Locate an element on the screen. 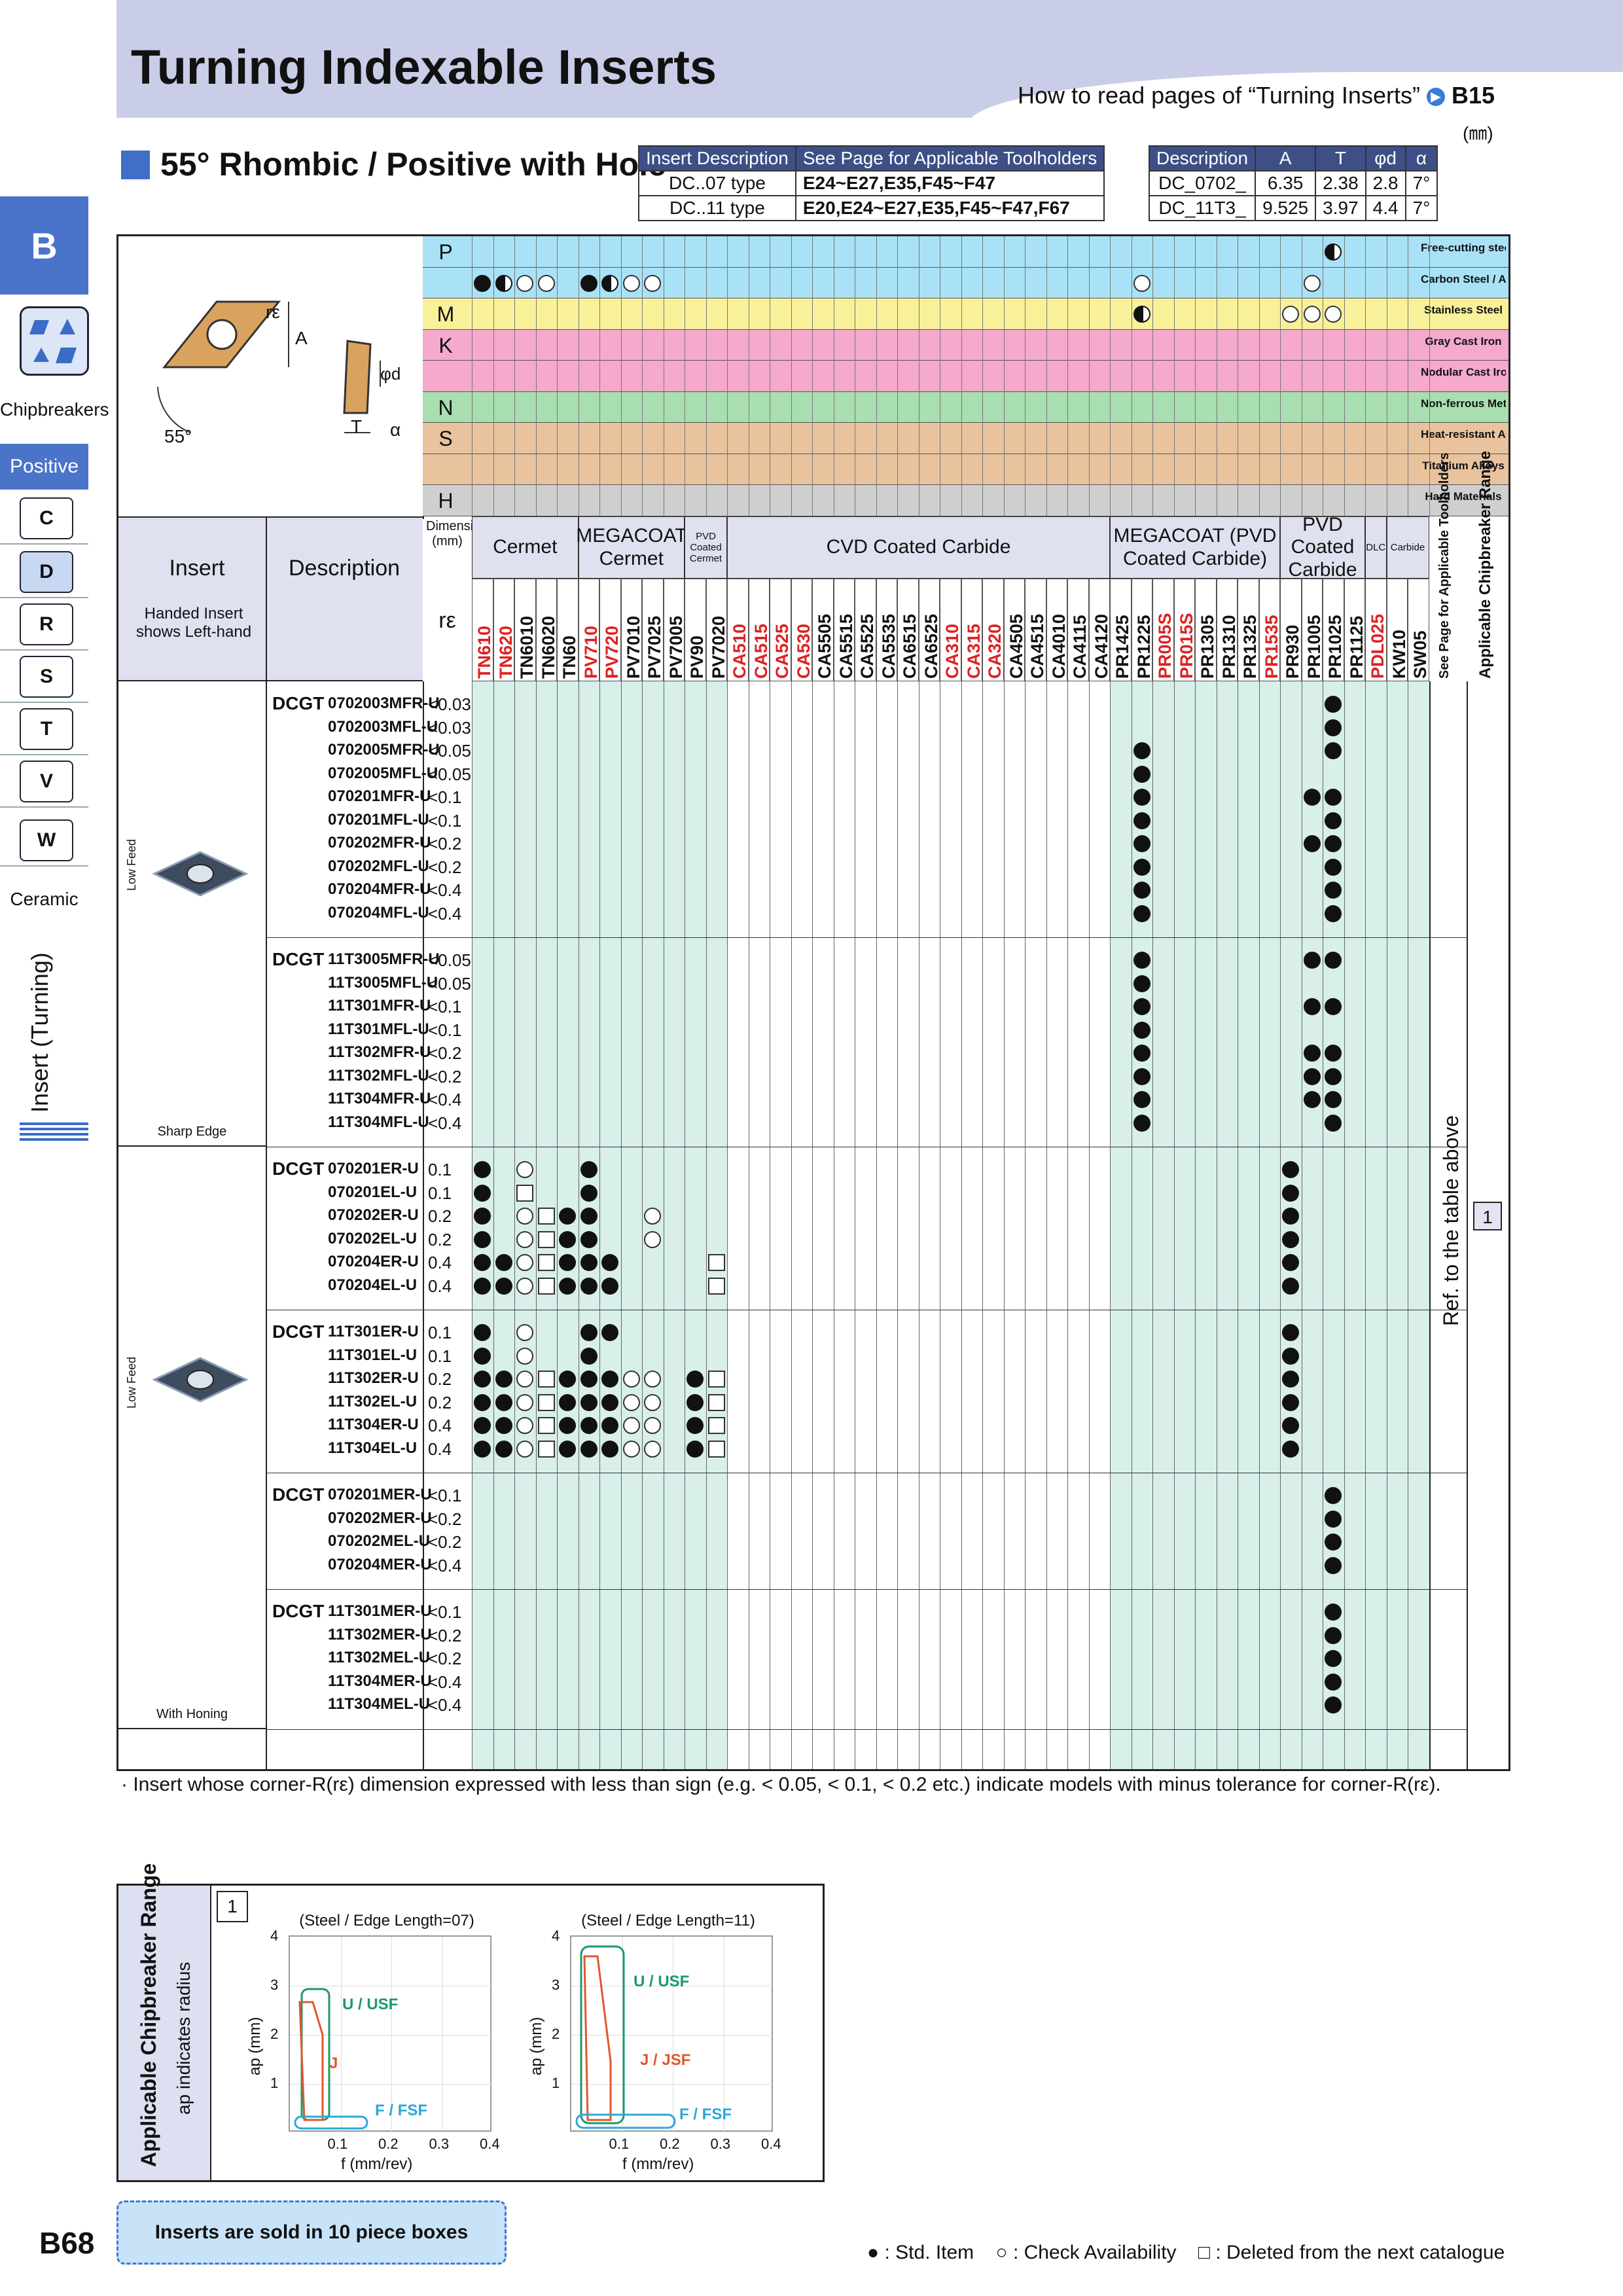 Image resolution: width=1623 pixels, height=2296 pixels. chart-region-label: J / JSF is located at coordinates (665, 2060).